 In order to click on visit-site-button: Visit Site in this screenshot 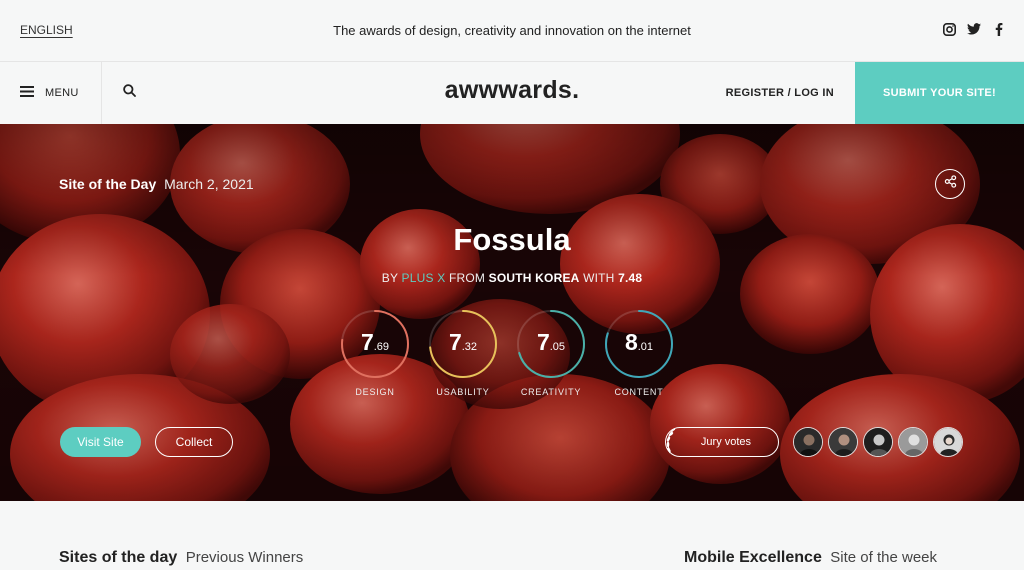, I will do `click(100, 442)`.